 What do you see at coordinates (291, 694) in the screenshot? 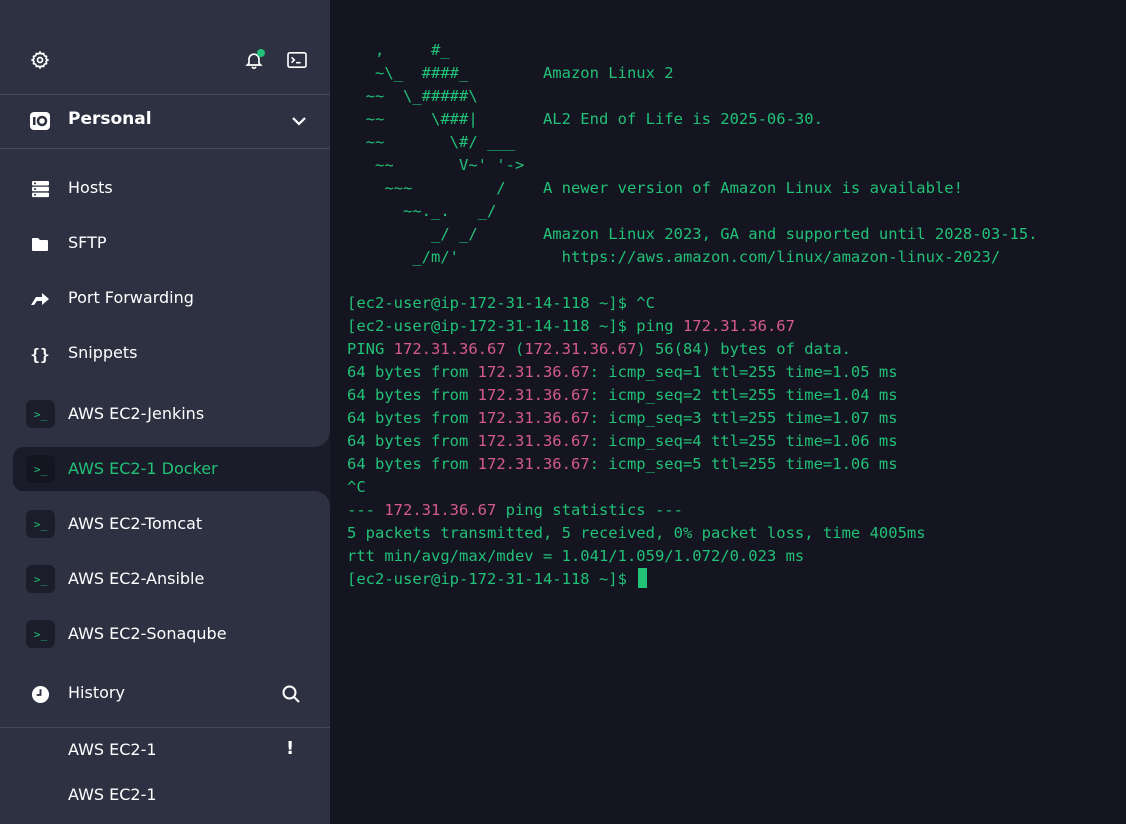
I see `search-icon` at bounding box center [291, 694].